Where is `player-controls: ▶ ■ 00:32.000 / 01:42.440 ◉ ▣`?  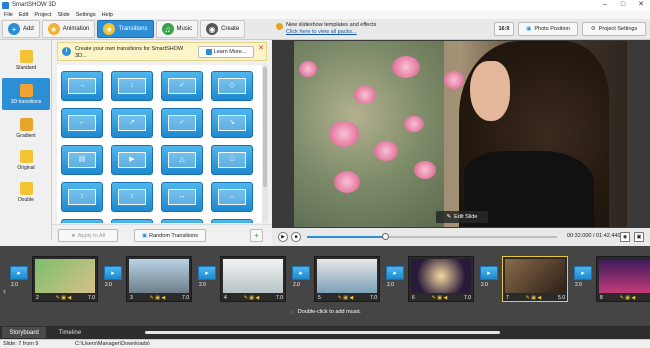 player-controls: ▶ ■ 00:32.000 / 01:42.440 ◉ ▣ is located at coordinates (461, 237).